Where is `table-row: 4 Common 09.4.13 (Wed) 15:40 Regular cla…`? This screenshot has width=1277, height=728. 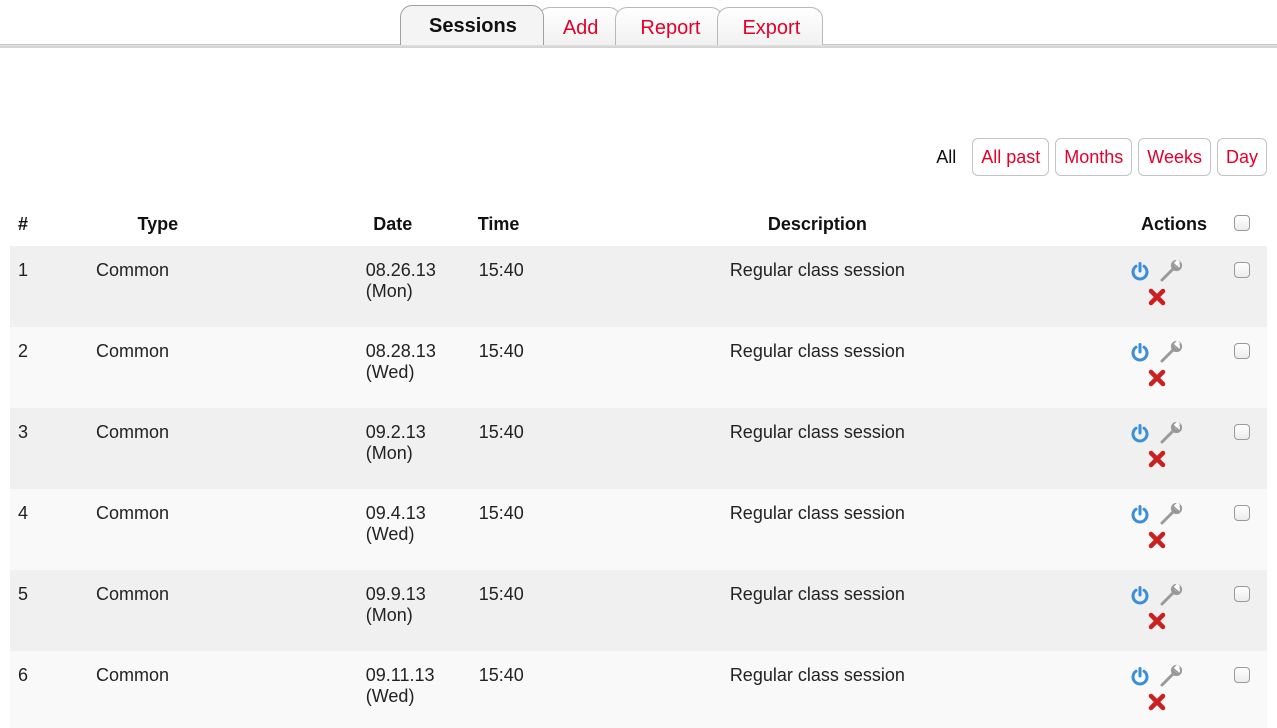
table-row: 4 Common 09.4.13 (Wed) 15:40 Regular cla… is located at coordinates (638, 529).